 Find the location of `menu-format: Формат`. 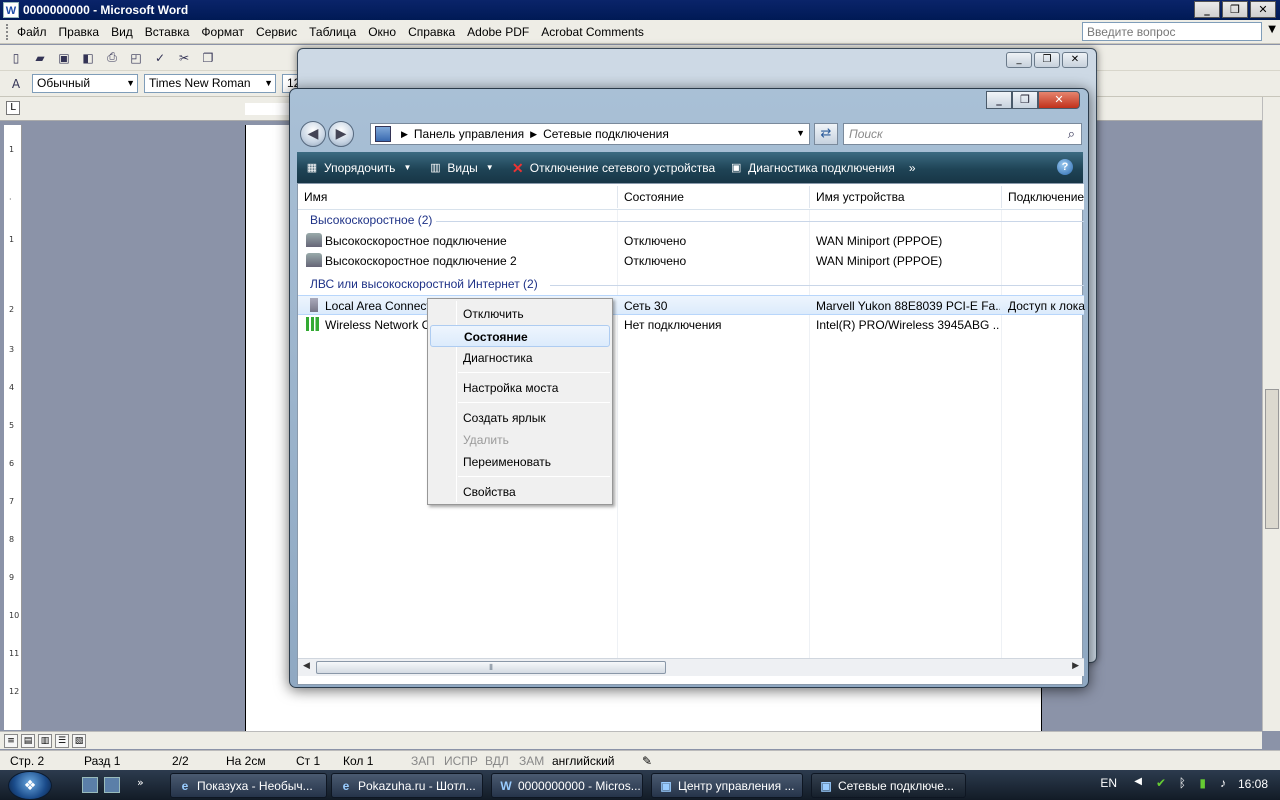

menu-format: Формат is located at coordinates (222, 32).